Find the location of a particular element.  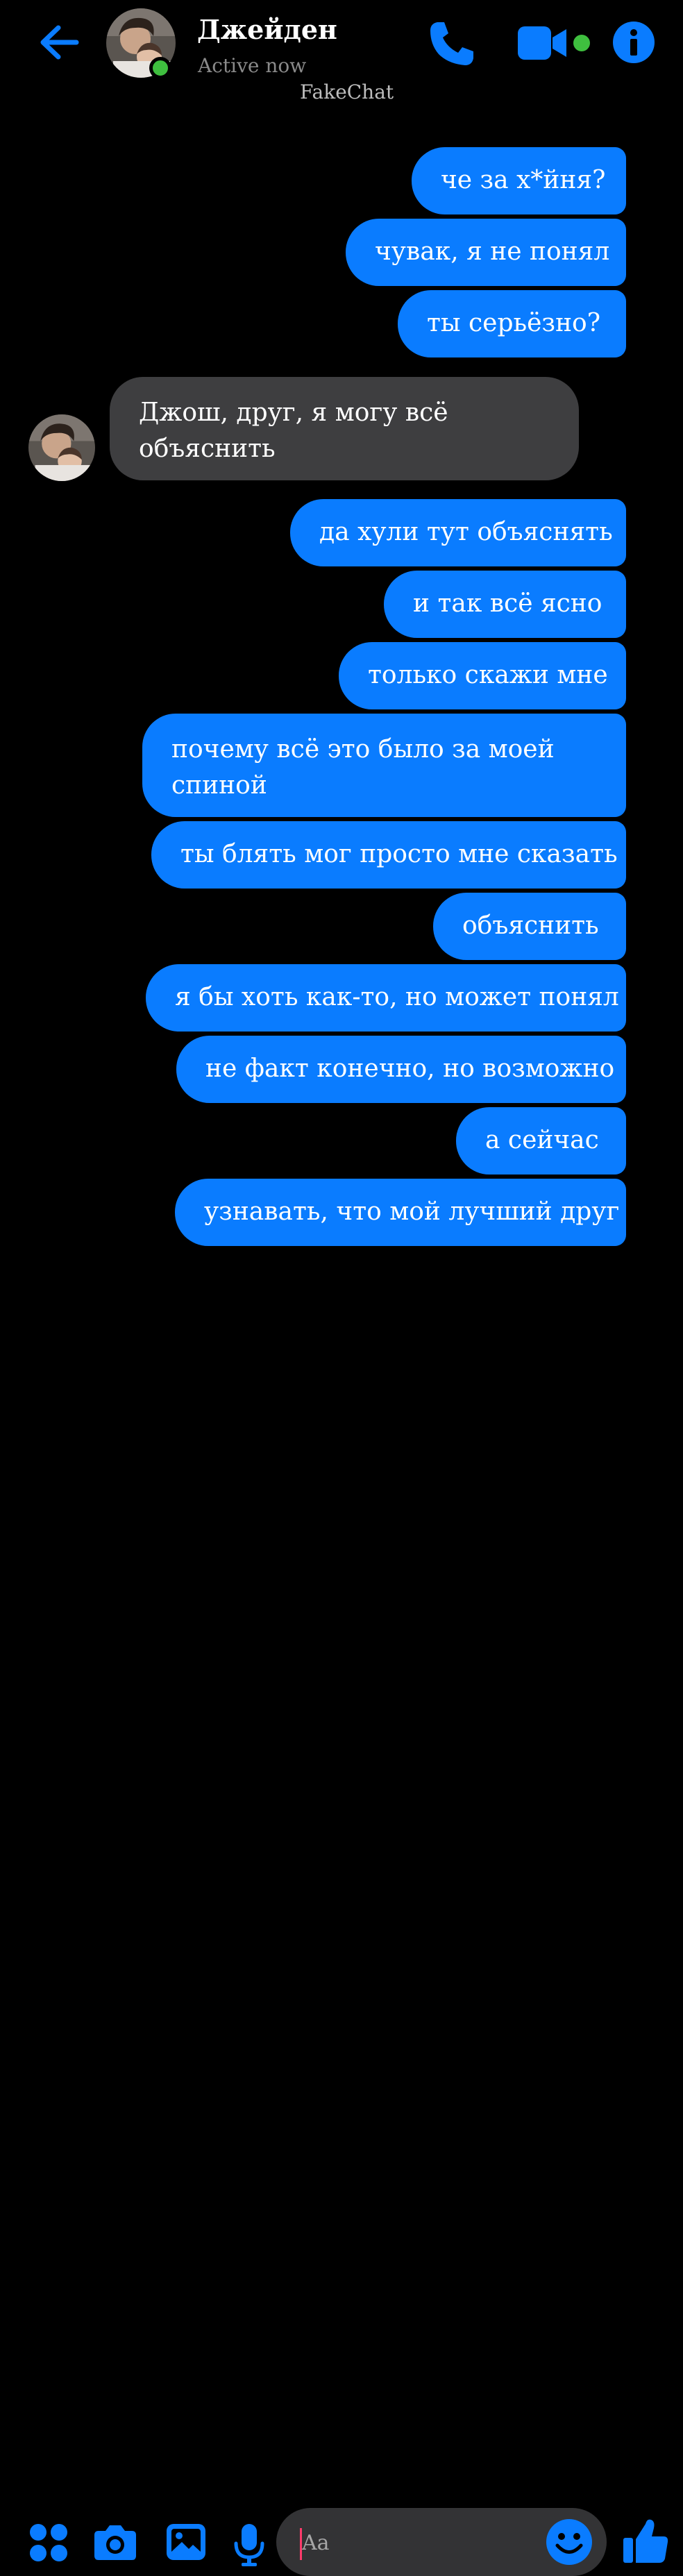

message-avatar is located at coordinates (62, 447).